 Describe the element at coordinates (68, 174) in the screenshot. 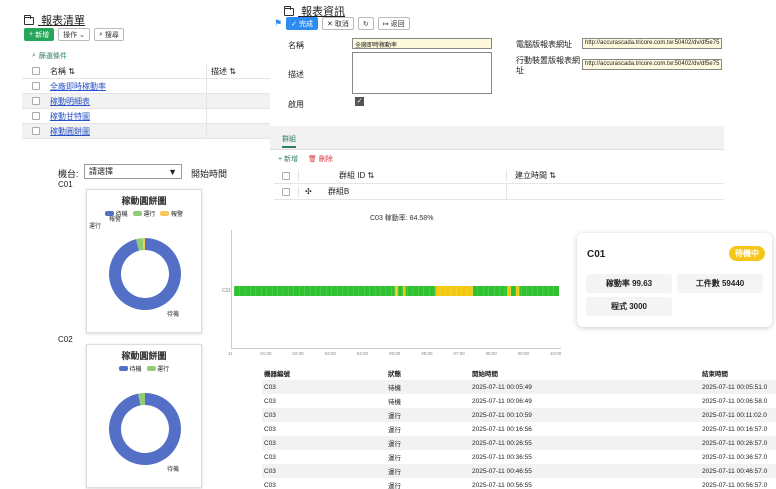

I see `machine-label: 機台:` at that location.